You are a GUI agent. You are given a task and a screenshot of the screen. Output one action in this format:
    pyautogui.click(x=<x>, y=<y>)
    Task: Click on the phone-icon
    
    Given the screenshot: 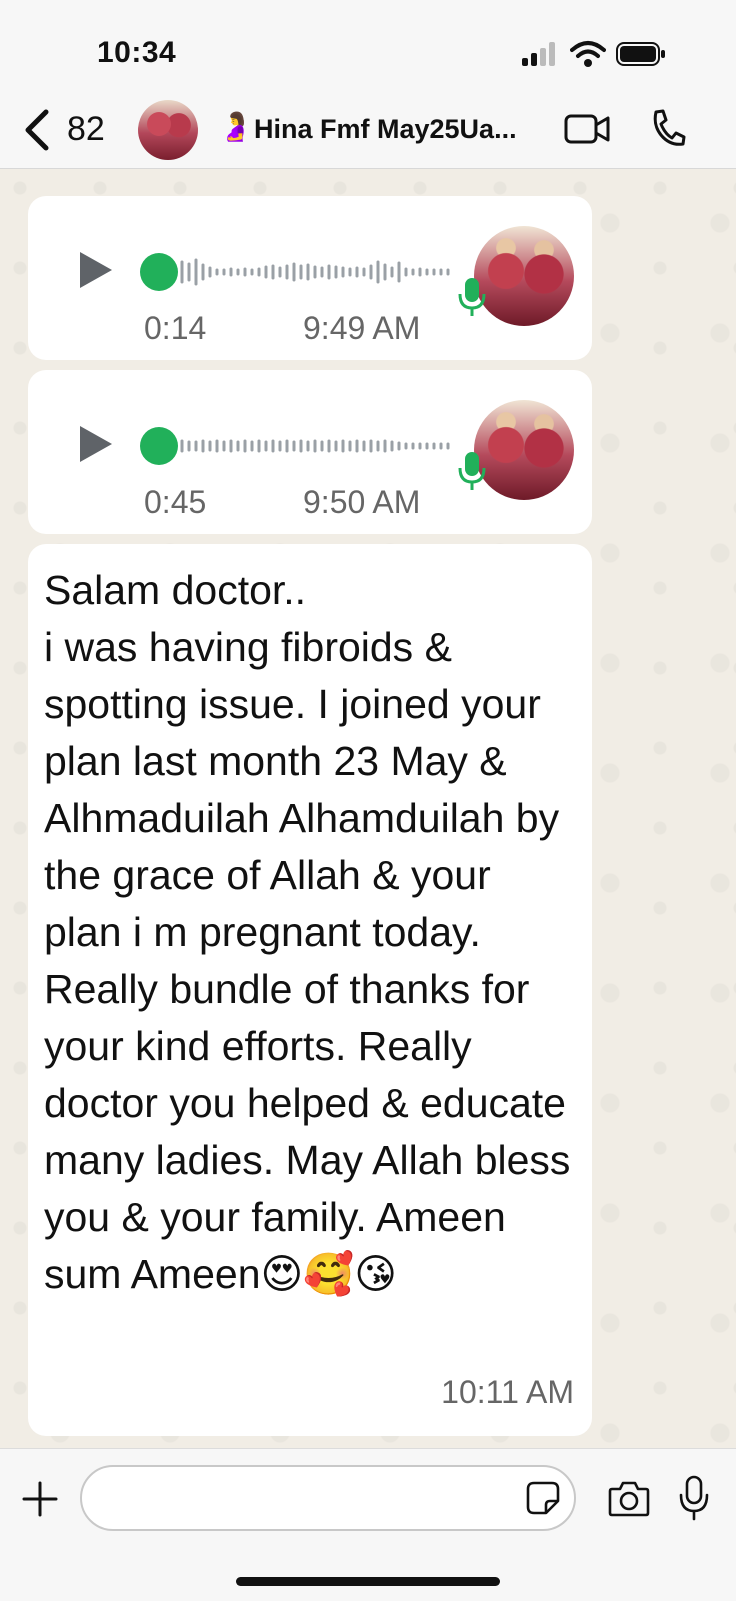 What is the action you would take?
    pyautogui.click(x=668, y=128)
    